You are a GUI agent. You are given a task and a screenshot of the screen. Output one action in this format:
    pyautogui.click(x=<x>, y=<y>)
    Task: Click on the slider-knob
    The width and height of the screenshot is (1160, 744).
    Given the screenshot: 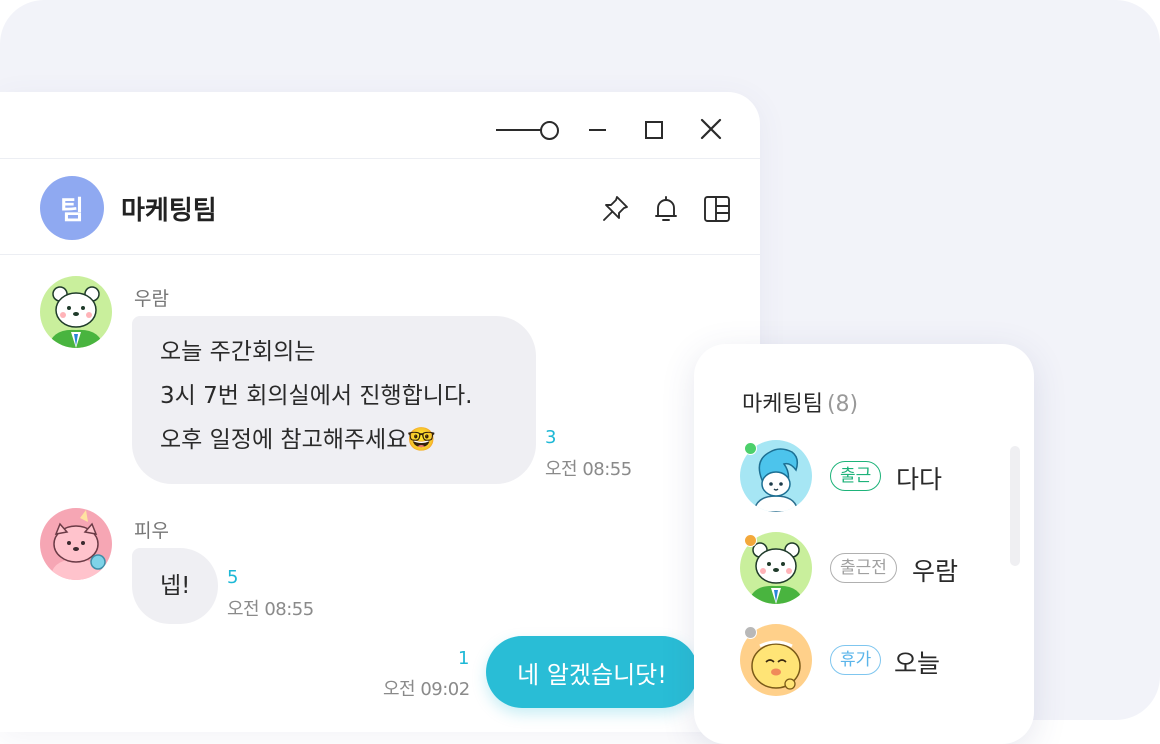 What is the action you would take?
    pyautogui.click(x=549, y=130)
    